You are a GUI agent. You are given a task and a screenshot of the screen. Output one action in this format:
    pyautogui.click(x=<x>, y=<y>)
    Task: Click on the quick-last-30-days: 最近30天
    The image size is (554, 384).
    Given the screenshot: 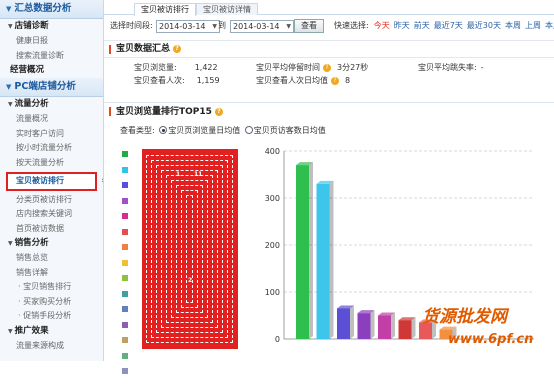 What is the action you would take?
    pyautogui.click(x=484, y=25)
    